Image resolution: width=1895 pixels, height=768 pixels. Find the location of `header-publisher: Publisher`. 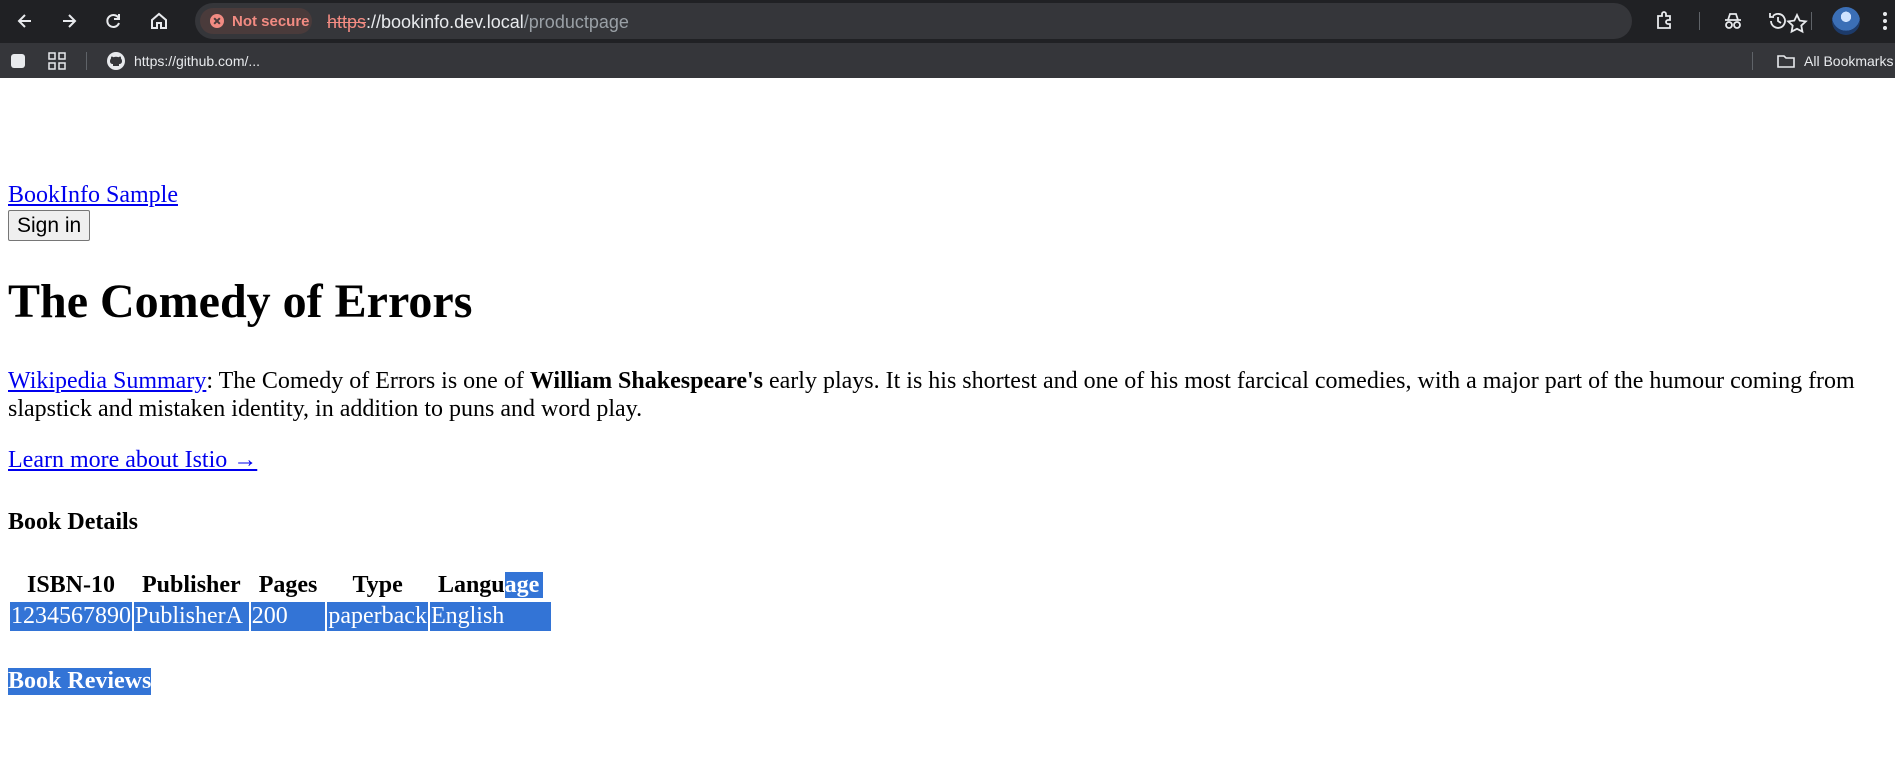

header-publisher: Publisher is located at coordinates (191, 585).